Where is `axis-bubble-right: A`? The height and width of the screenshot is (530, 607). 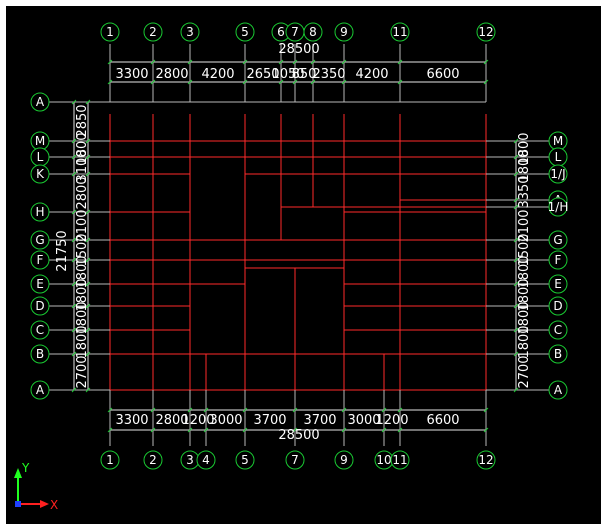
axis-bubble-right: A is located at coordinates (558, 390).